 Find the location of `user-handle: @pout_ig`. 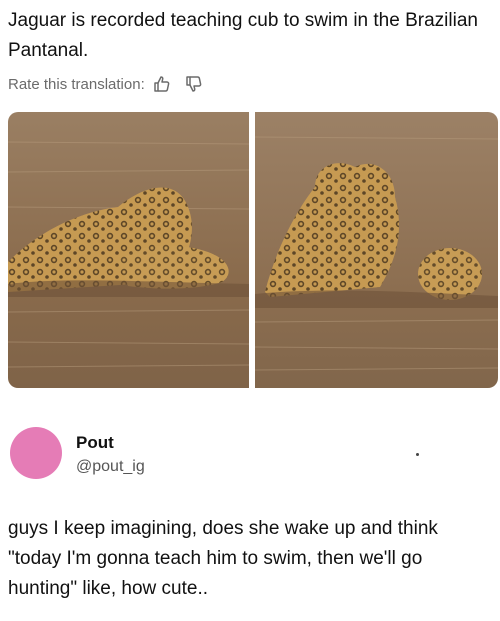

user-handle: @pout_ig is located at coordinates (110, 467).